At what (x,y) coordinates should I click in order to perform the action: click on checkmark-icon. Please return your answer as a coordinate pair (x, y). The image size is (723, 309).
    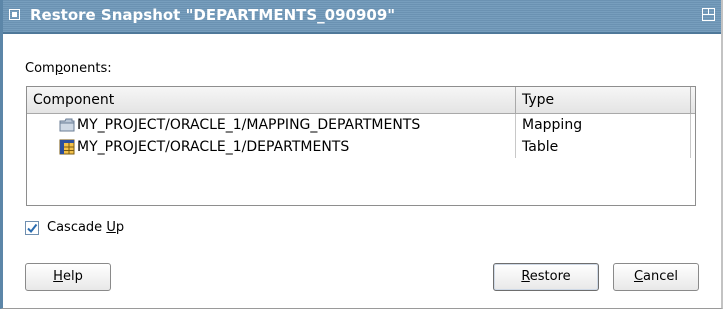
    Looking at the image, I should click on (32, 228).